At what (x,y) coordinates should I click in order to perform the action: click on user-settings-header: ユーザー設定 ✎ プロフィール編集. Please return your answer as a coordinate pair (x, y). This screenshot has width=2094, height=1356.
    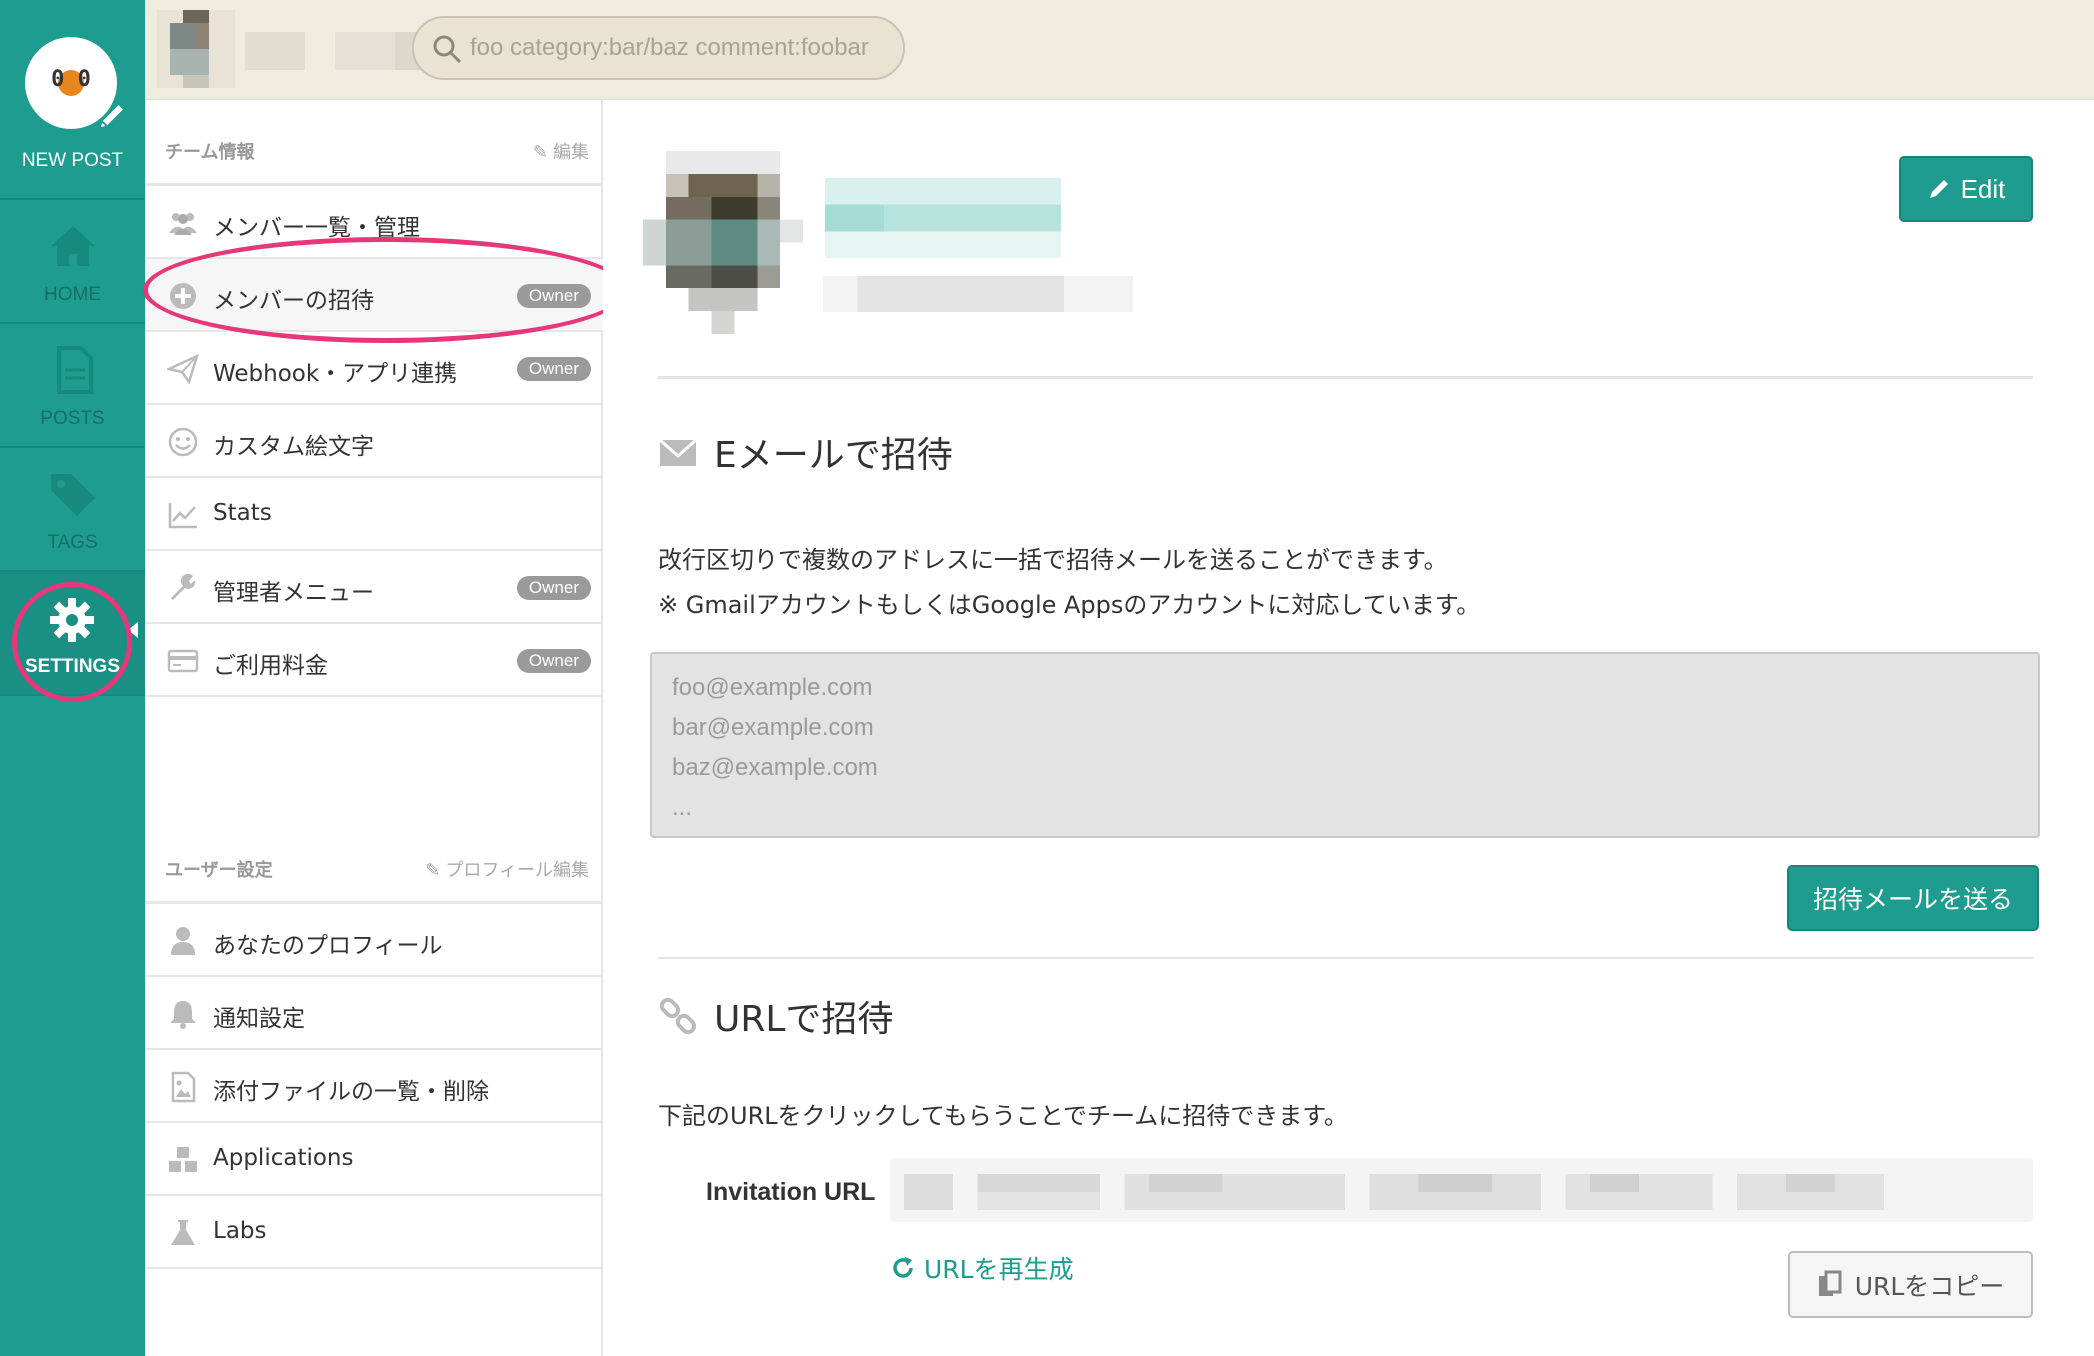
    Looking at the image, I should click on (374, 861).